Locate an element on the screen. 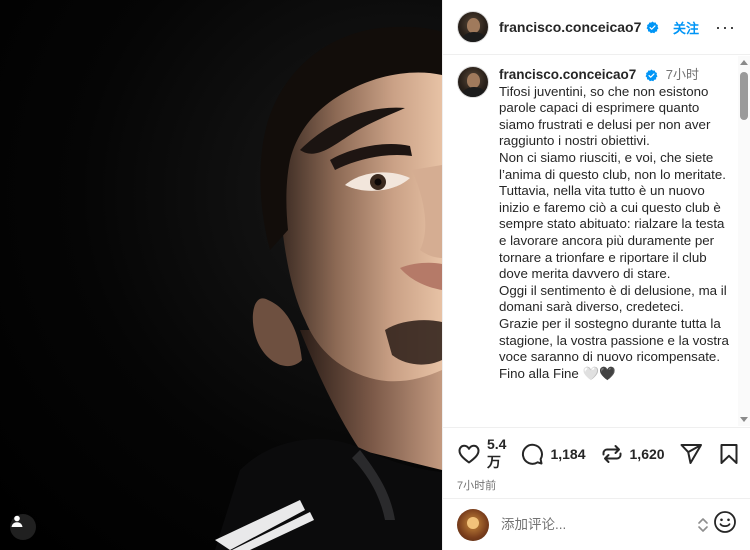 The height and width of the screenshot is (550, 750). share-button is located at coordinates (691, 454).